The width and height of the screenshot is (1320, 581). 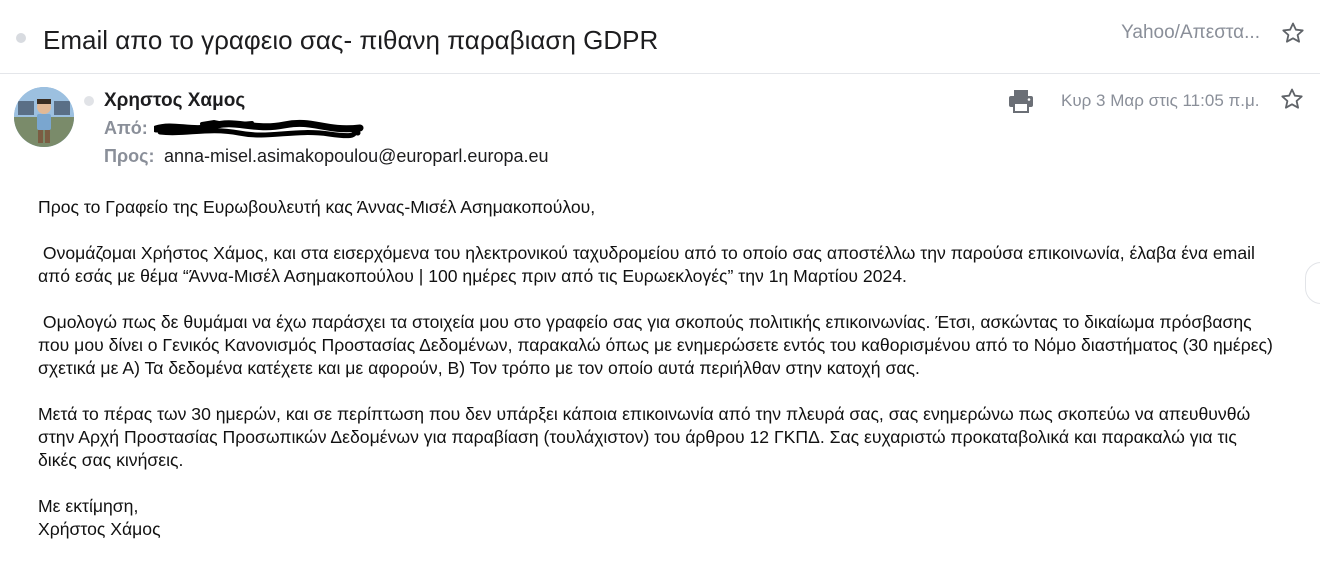 I want to click on signature: Χρήστος Χάμος, so click(x=99, y=529).